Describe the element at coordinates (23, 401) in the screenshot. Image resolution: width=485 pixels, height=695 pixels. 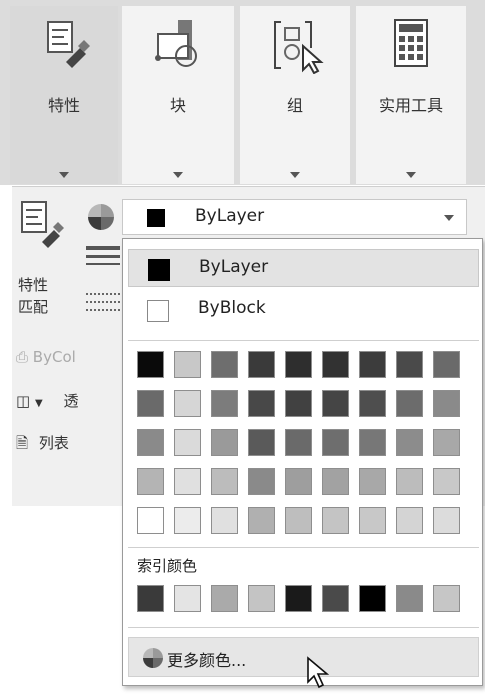
I see `layers-icon: ◫` at that location.